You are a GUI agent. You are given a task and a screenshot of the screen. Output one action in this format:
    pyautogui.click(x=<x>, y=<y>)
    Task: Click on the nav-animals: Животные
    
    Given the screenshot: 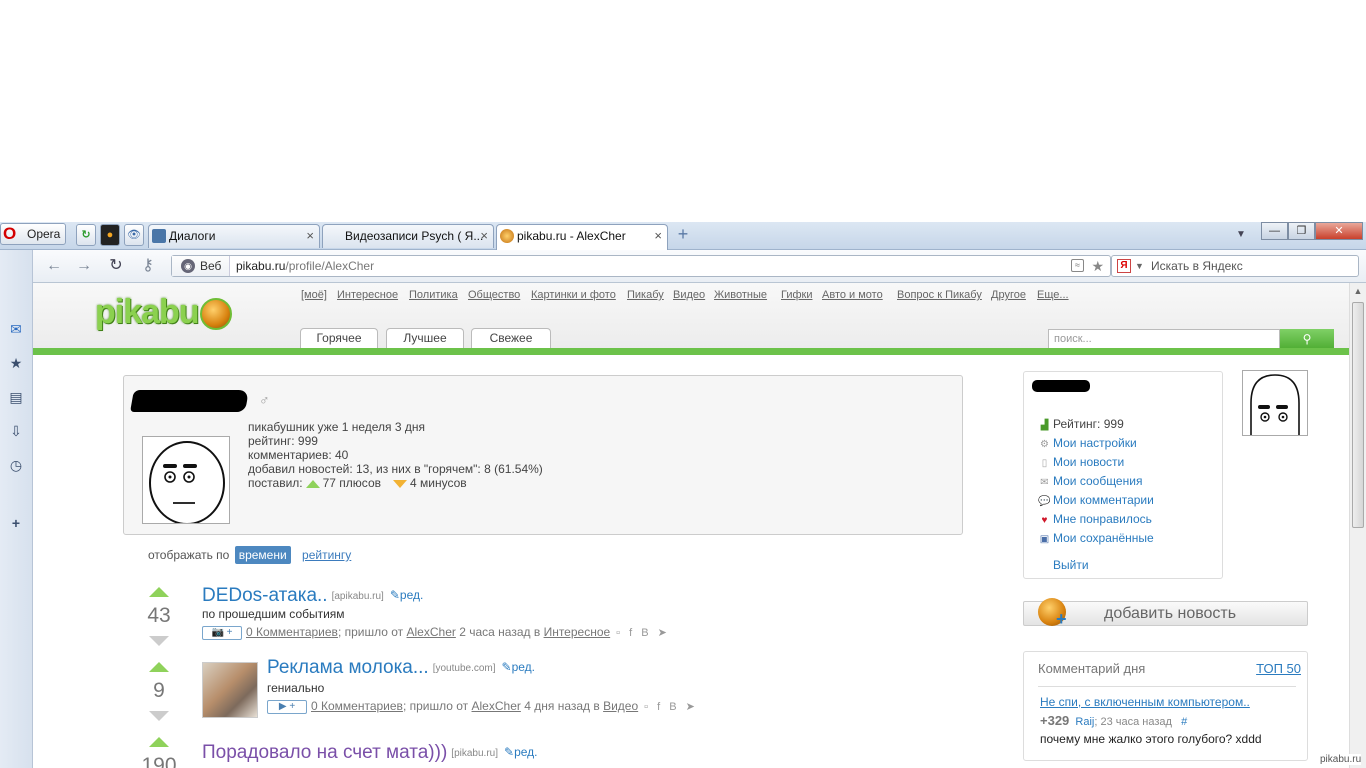 What is the action you would take?
    pyautogui.click(x=740, y=295)
    